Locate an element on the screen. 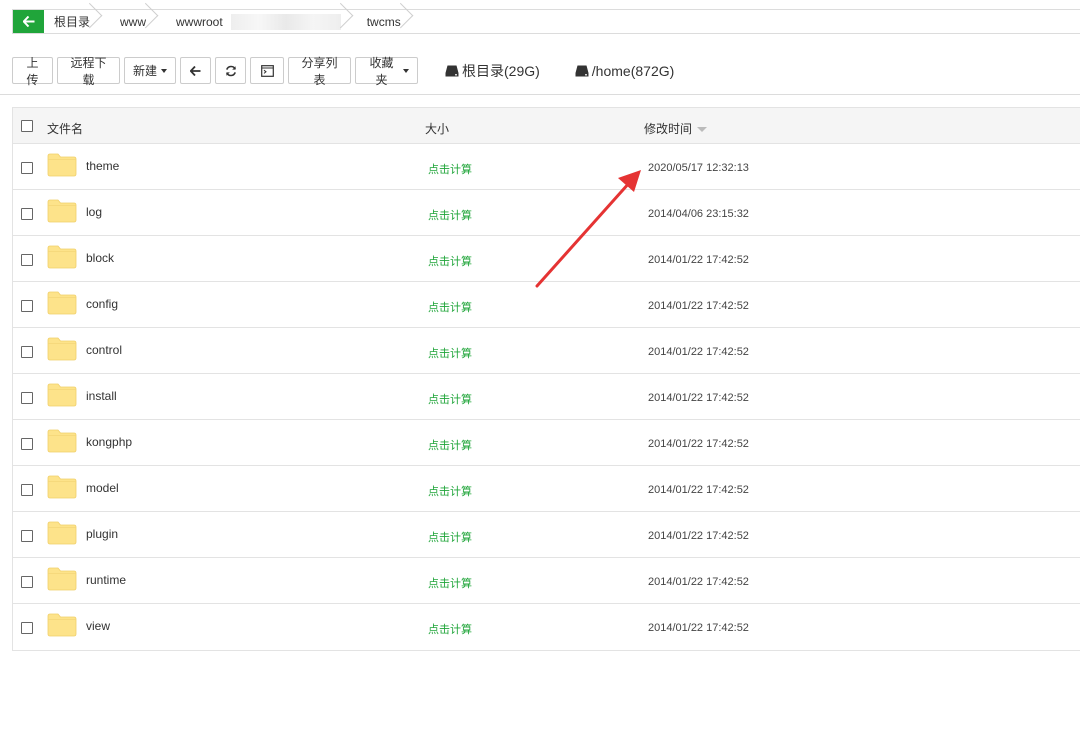 This screenshot has width=1080, height=737. breadcrumb-label: 根目录 is located at coordinates (72, 22).